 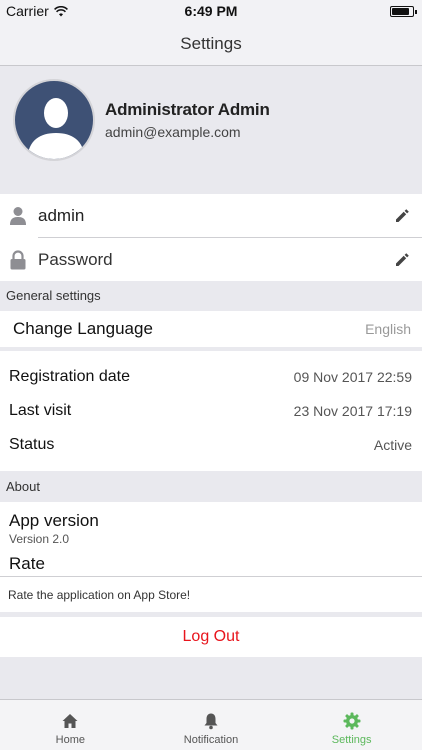 I want to click on page-title: Settings, so click(x=211, y=43).